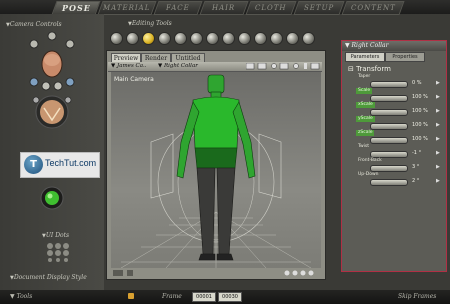 This screenshot has height=304, width=450. Describe the element at coordinates (308, 38) in the screenshot. I see `weight-map-tool-icon` at that location.